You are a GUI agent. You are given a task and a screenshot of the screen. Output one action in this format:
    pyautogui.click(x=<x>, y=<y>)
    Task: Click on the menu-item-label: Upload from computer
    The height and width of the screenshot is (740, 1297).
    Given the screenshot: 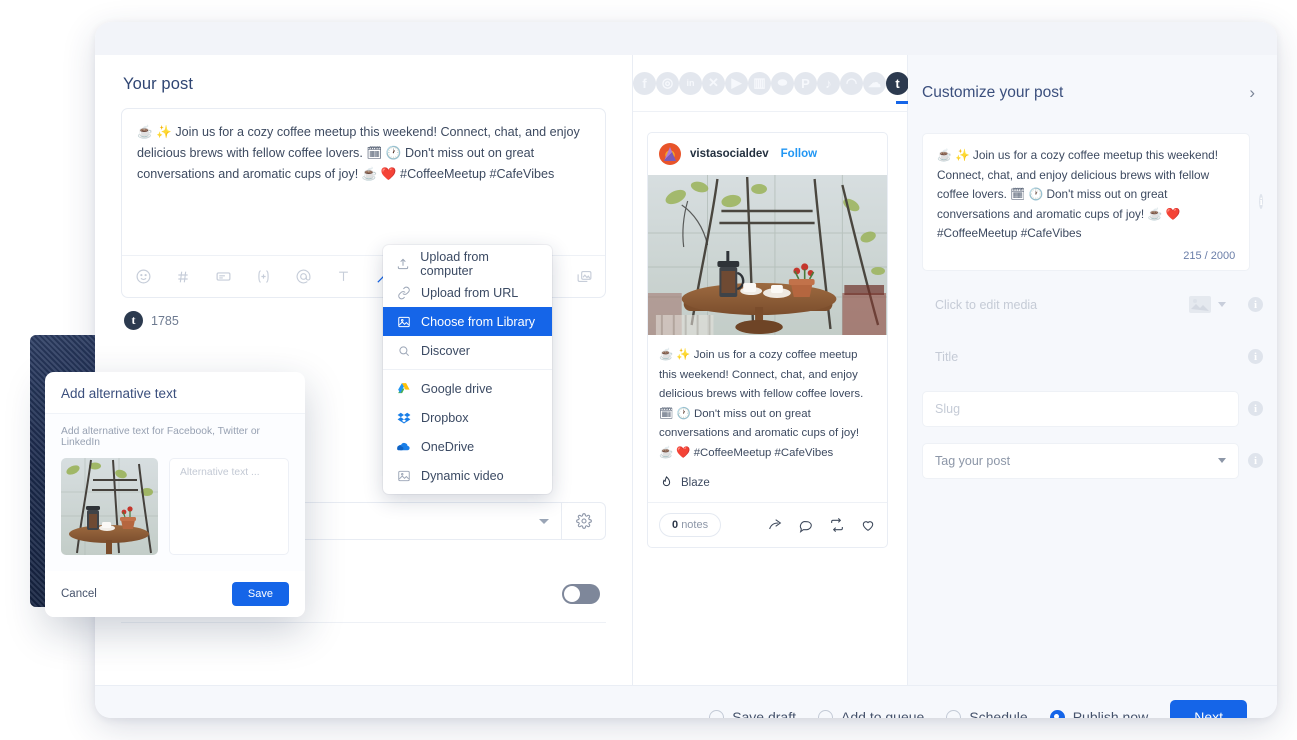 What is the action you would take?
    pyautogui.click(x=454, y=263)
    